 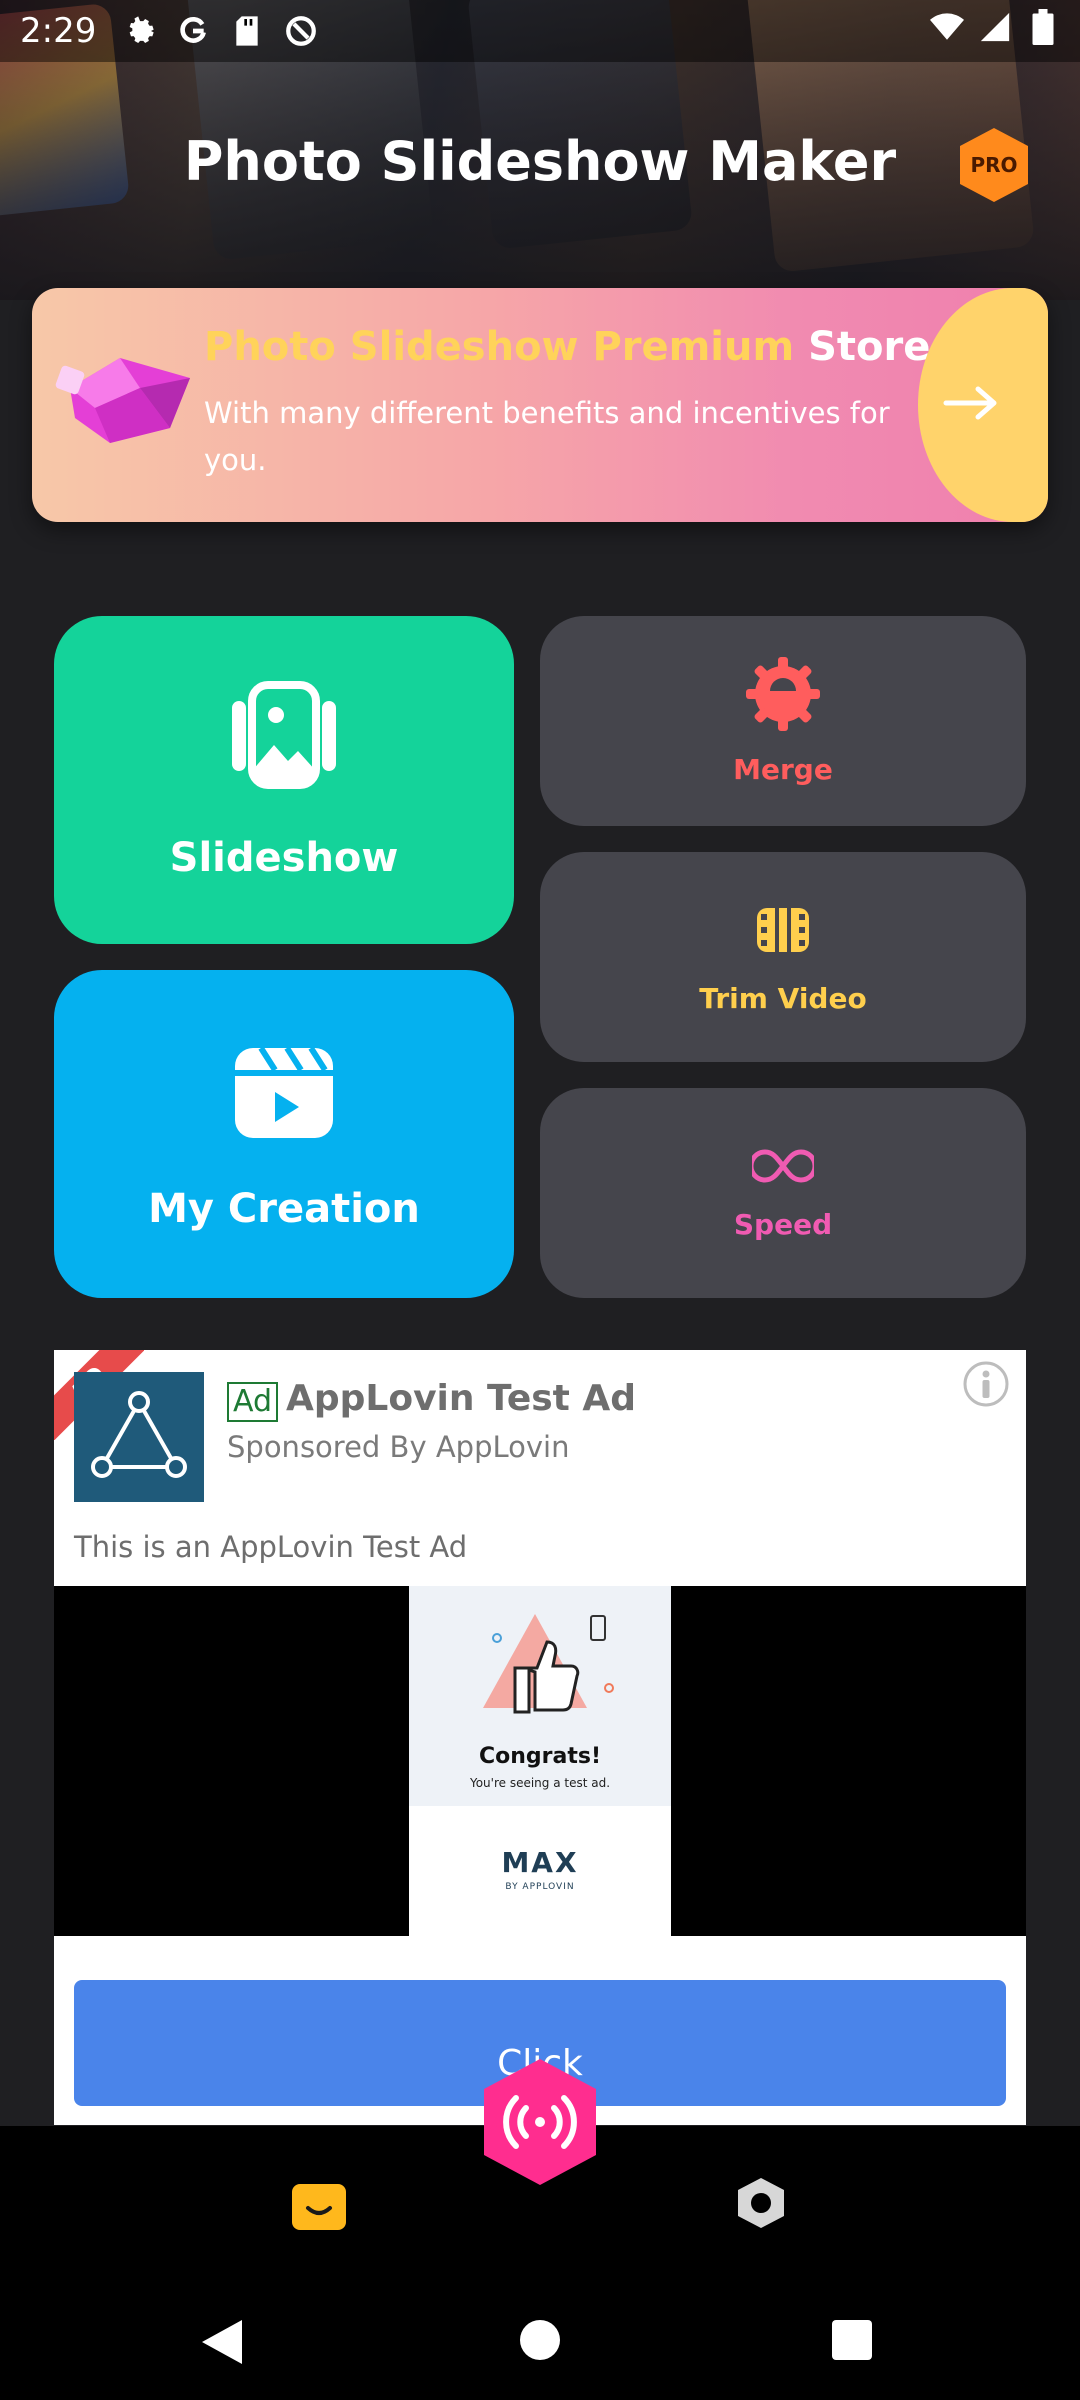 I want to click on merge-label: Merge, so click(x=783, y=769).